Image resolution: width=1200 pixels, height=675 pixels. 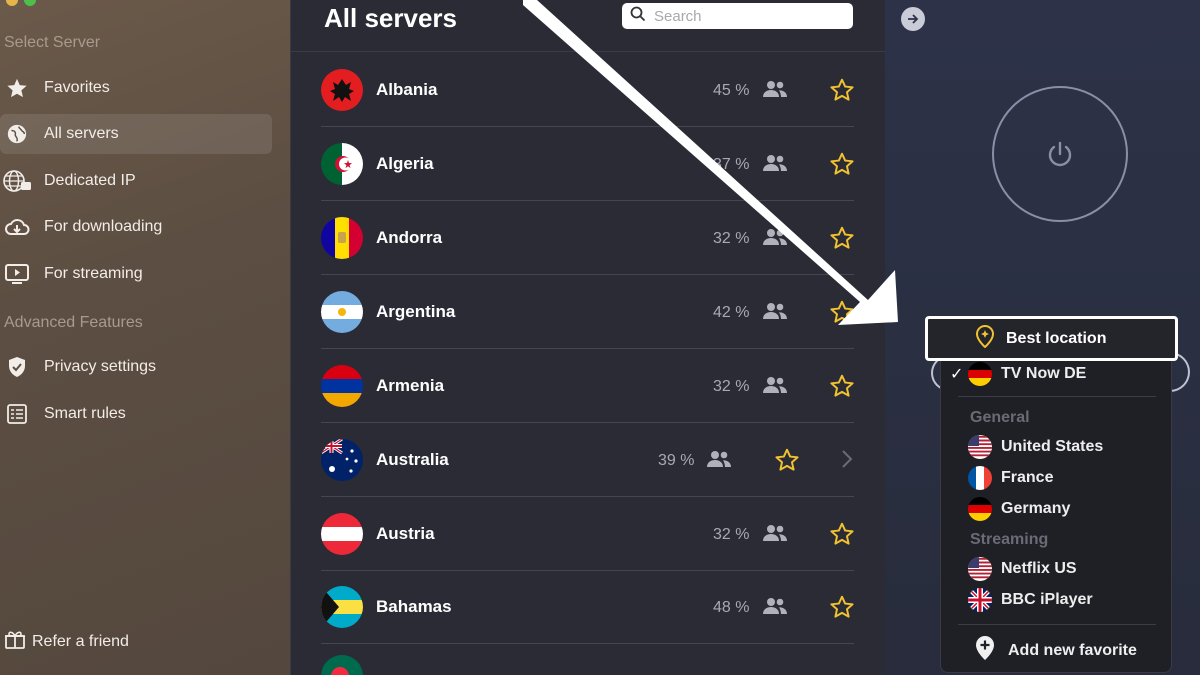 What do you see at coordinates (136, 367) in the screenshot?
I see `sidebar-item-privacy-settings: Privacy settings` at bounding box center [136, 367].